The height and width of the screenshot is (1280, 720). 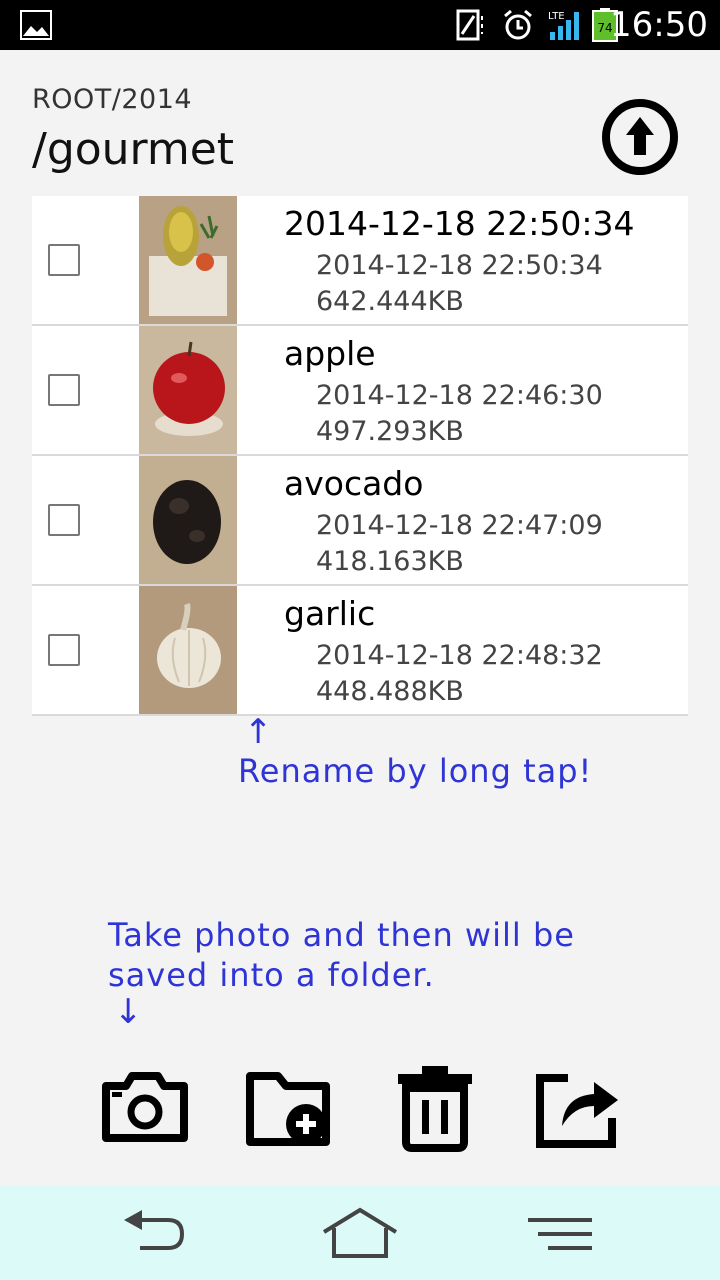 I want to click on menu-icon, so click(x=560, y=1233).